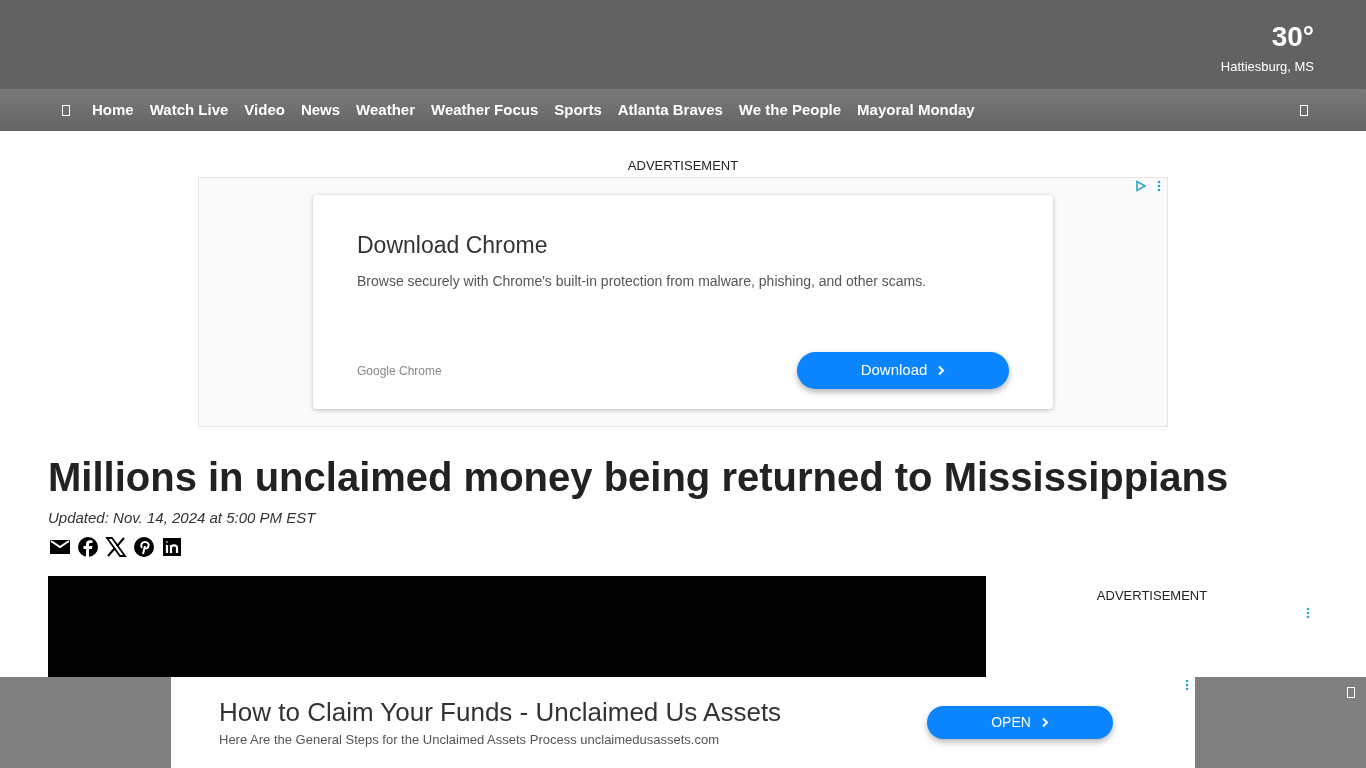 Image resolution: width=1366 pixels, height=768 pixels. I want to click on updated-time: Updated: Nov. 14, 2024 at 5:00 PM EST, so click(183, 518).